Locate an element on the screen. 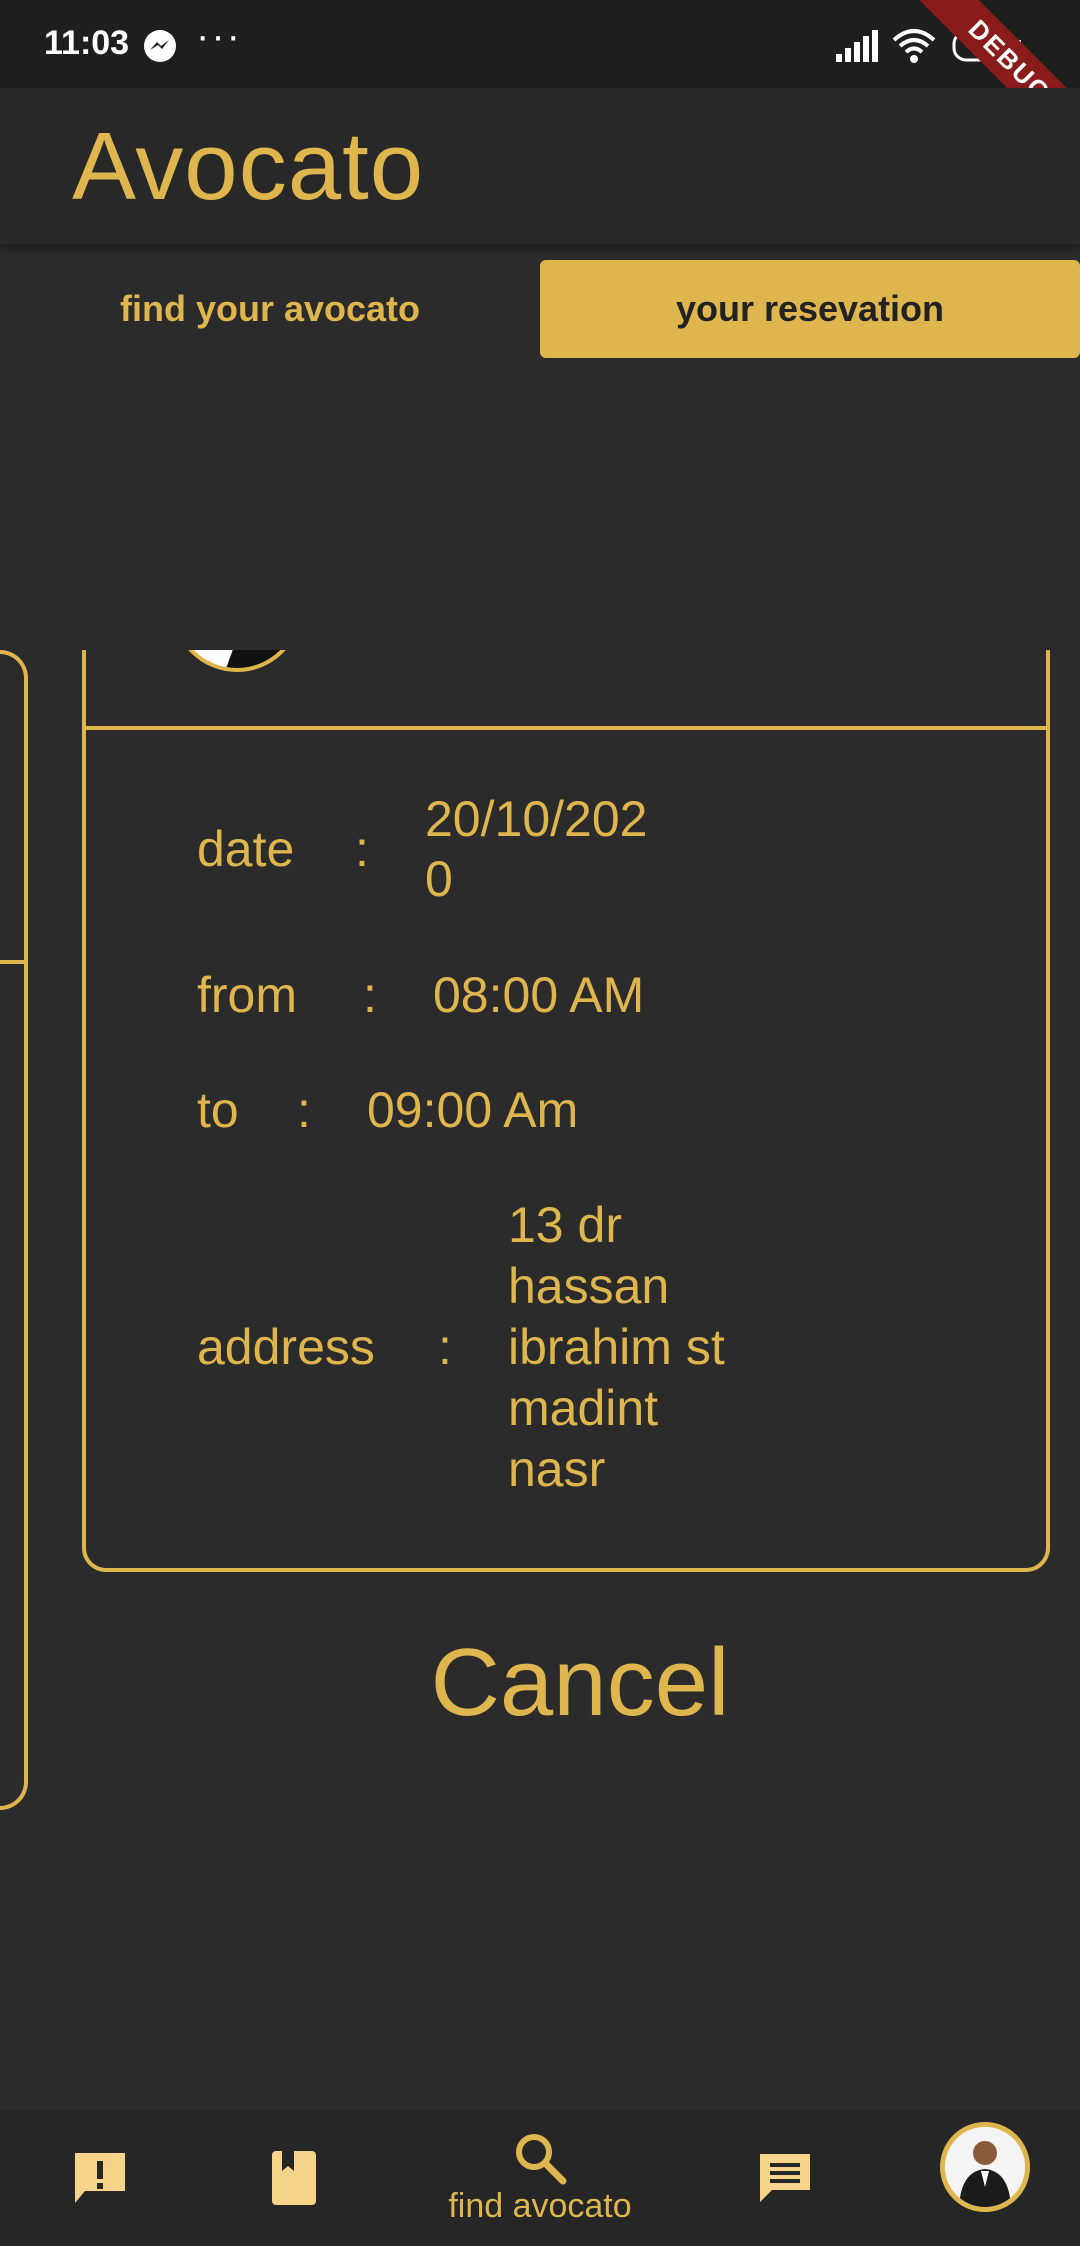 The image size is (1080, 2246). person-photo-icon is located at coordinates (985, 2167).